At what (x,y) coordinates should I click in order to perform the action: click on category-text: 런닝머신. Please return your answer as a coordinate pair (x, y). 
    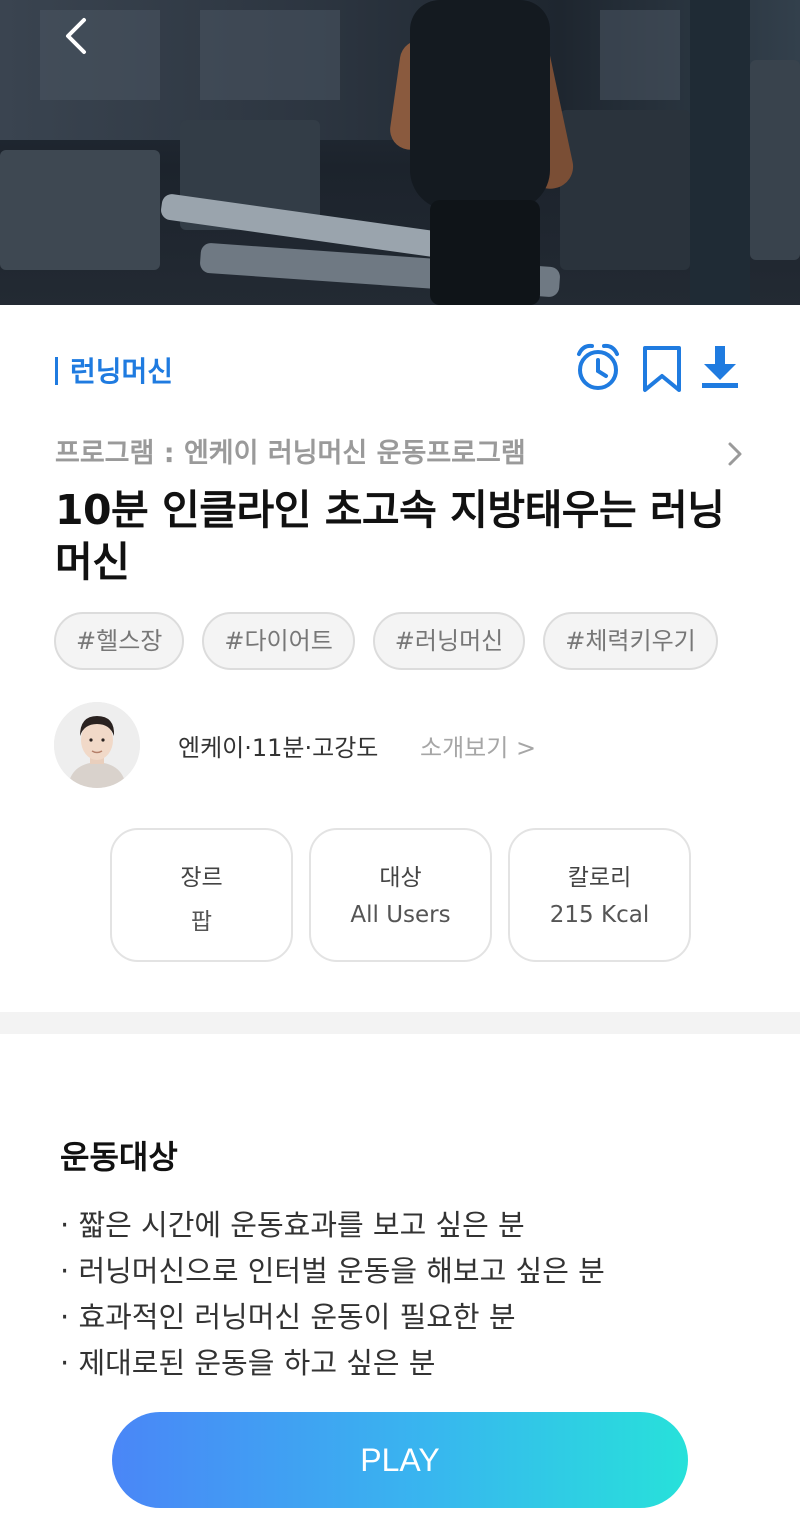
    Looking at the image, I should click on (122, 371).